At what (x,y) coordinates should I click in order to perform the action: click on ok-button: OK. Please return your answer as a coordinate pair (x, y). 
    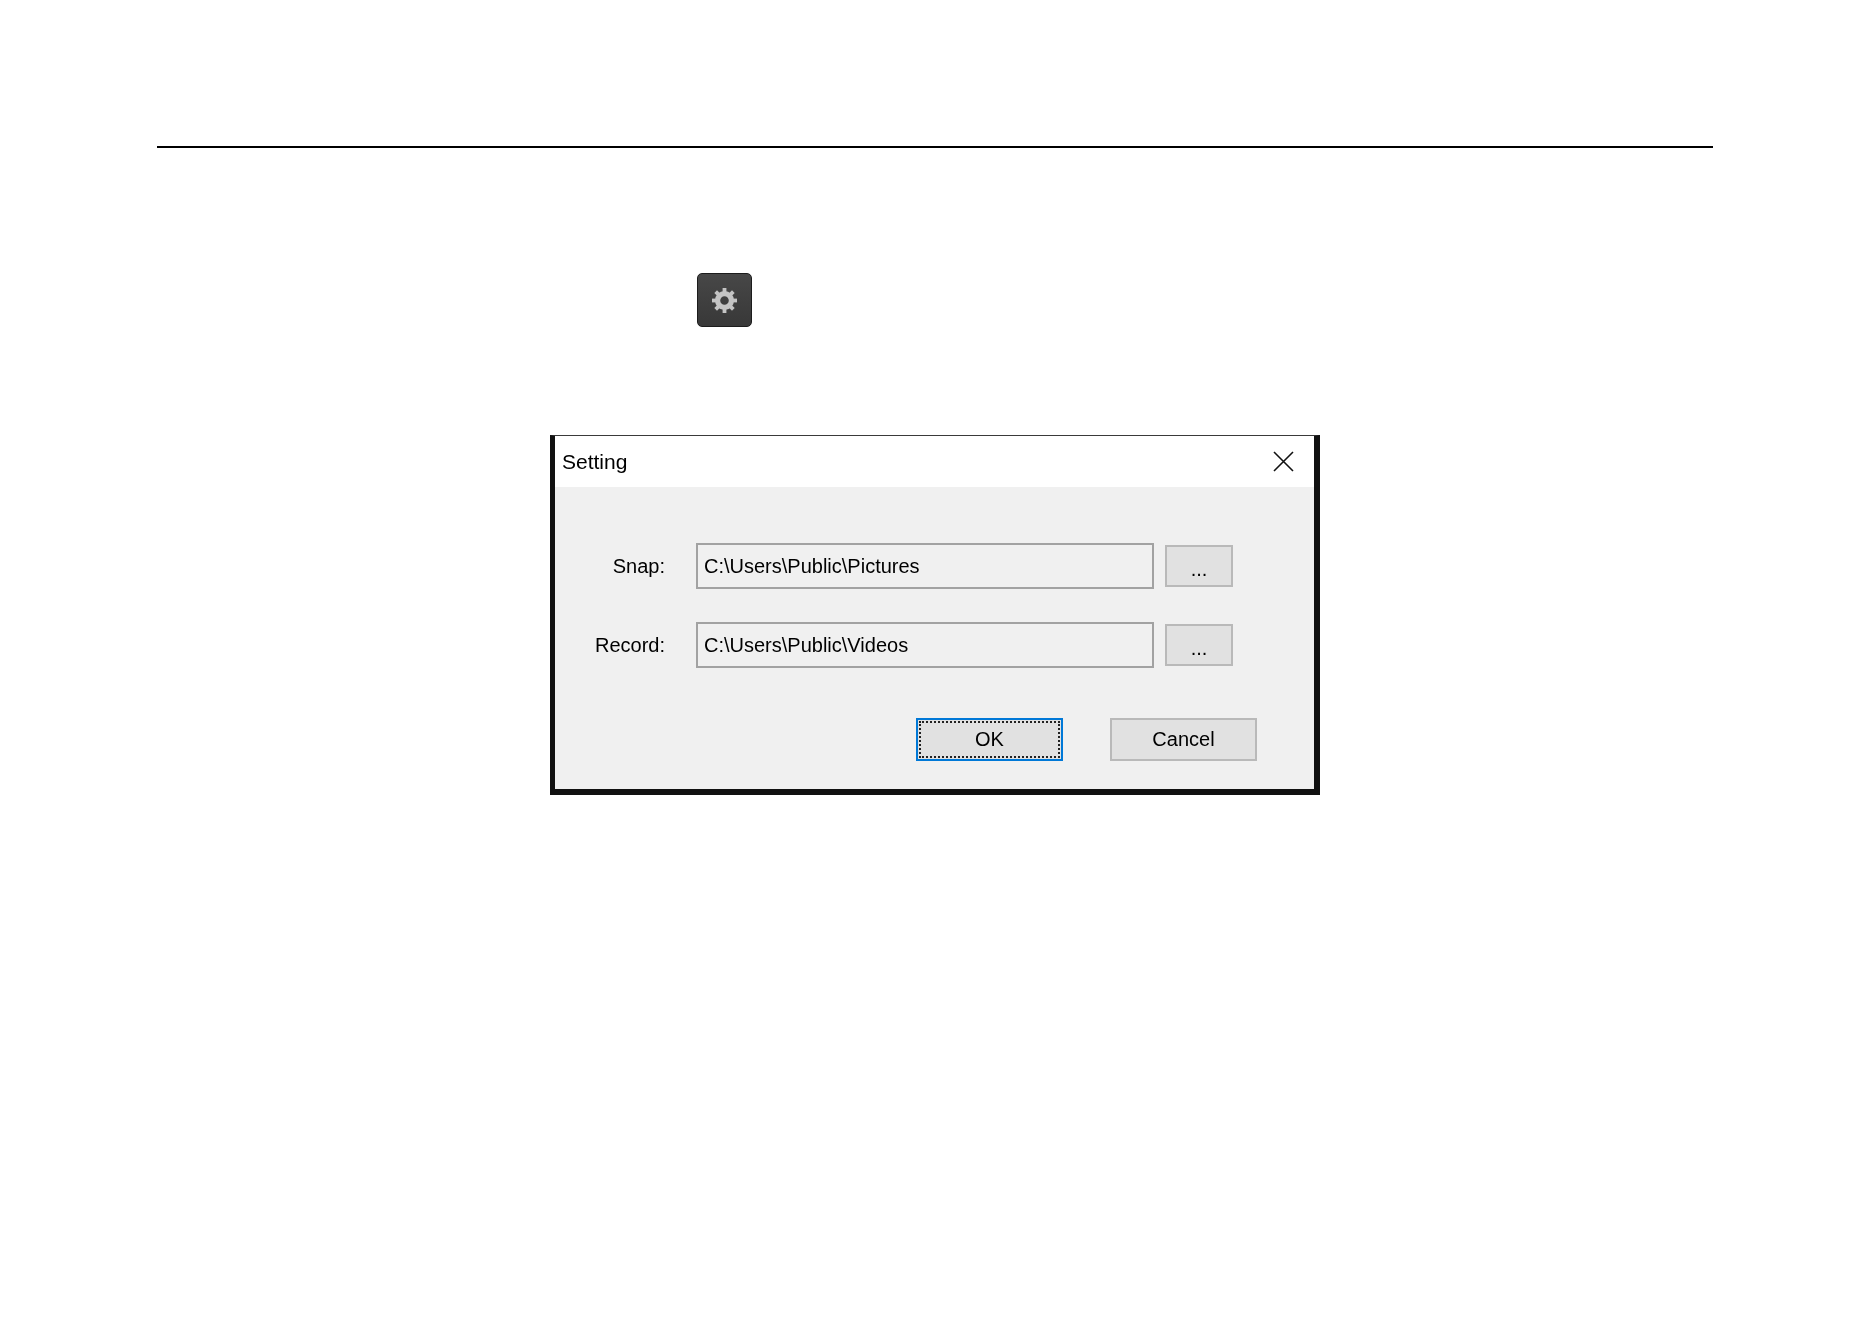
    Looking at the image, I should click on (989, 739).